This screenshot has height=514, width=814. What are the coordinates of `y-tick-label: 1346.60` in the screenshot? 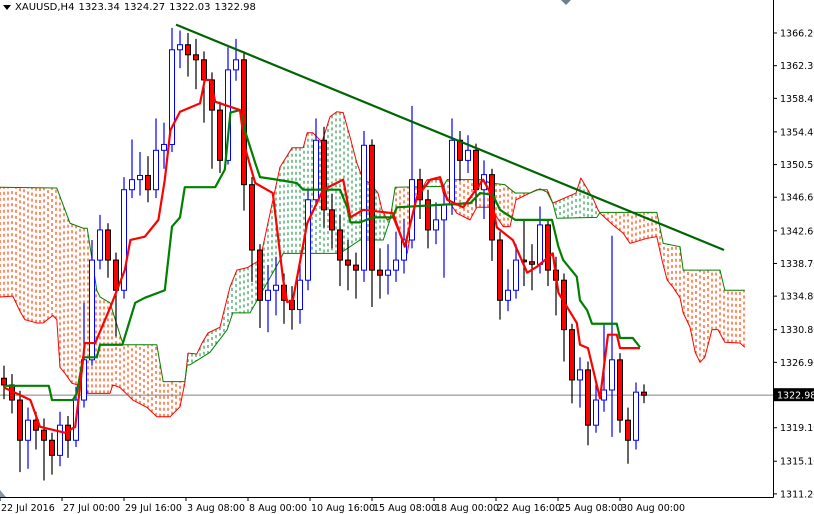 It's located at (797, 198).